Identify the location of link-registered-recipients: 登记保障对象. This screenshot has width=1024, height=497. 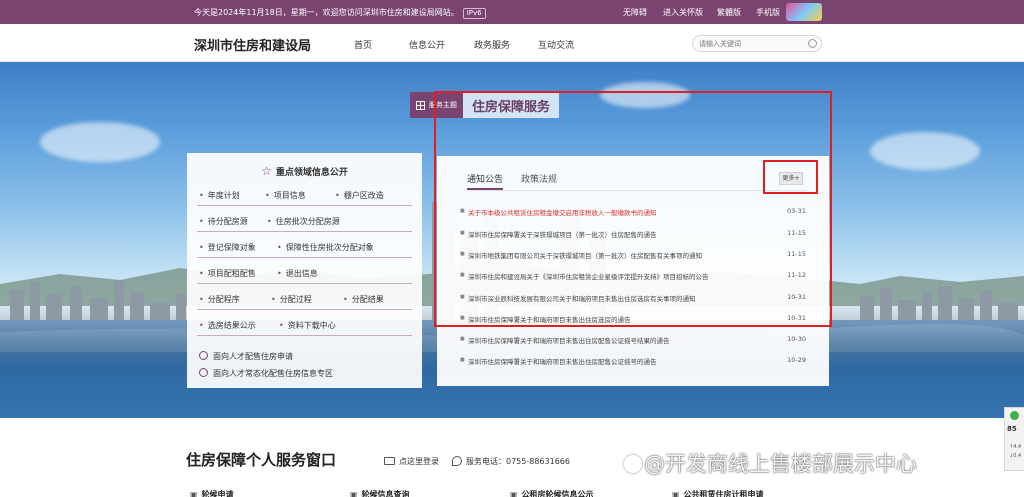
(227, 247).